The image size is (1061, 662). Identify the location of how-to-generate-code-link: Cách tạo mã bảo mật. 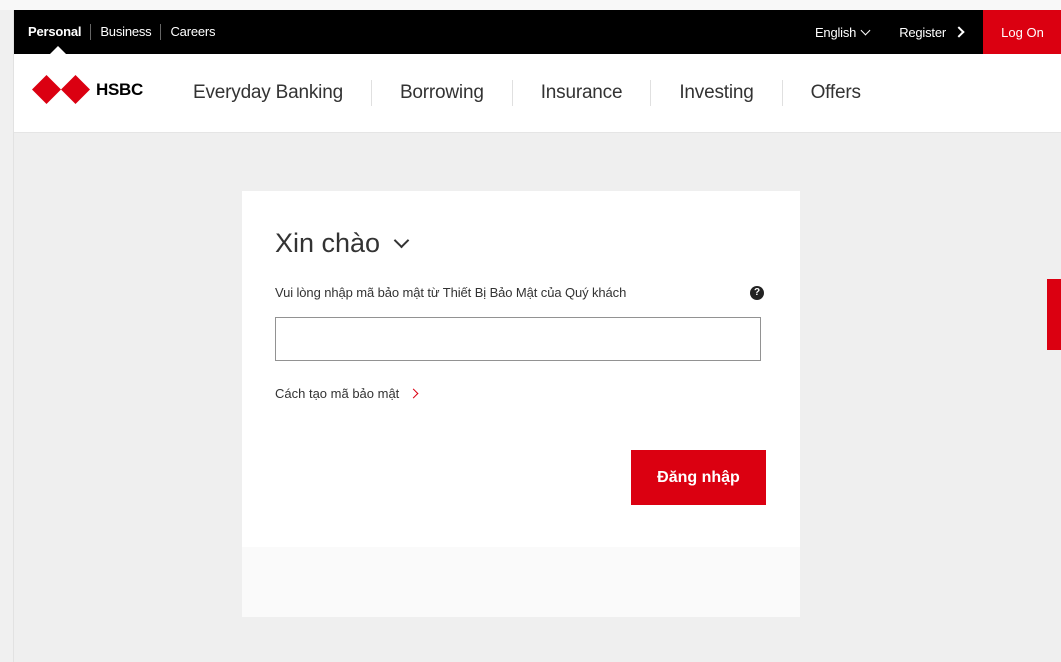
(347, 393).